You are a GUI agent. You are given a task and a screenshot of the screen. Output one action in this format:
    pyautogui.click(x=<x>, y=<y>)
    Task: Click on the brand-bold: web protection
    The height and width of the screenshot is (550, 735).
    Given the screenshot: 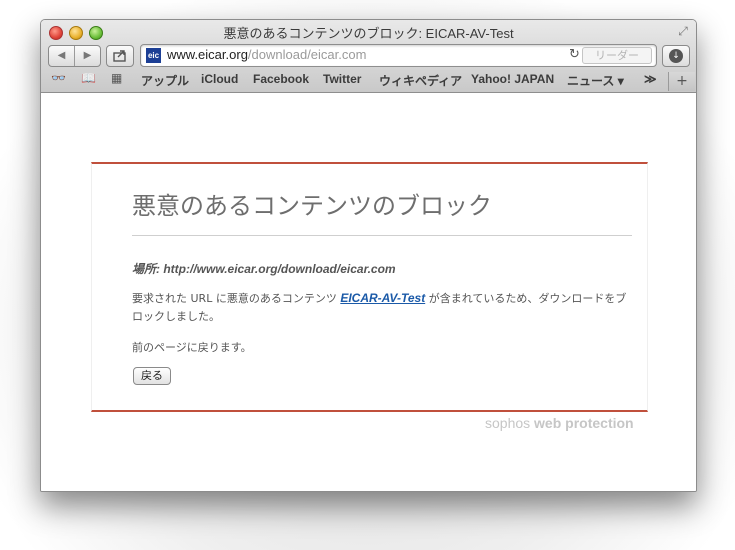 What is the action you would take?
    pyautogui.click(x=584, y=423)
    